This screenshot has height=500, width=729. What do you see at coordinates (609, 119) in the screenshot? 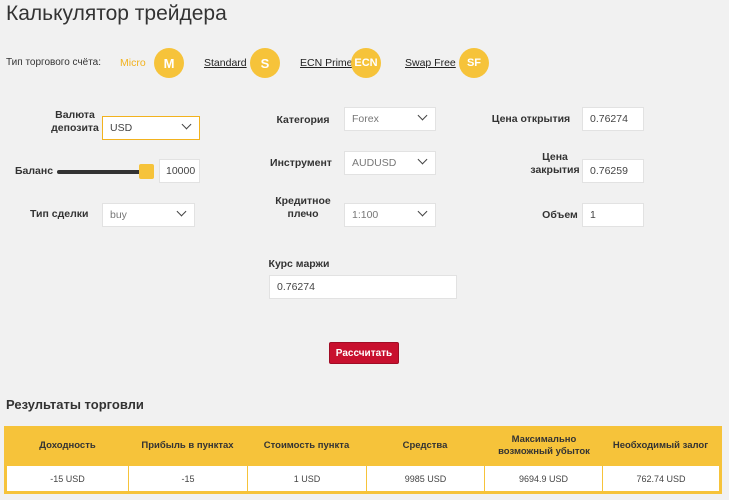
I see `open-price-value: 0.76274` at bounding box center [609, 119].